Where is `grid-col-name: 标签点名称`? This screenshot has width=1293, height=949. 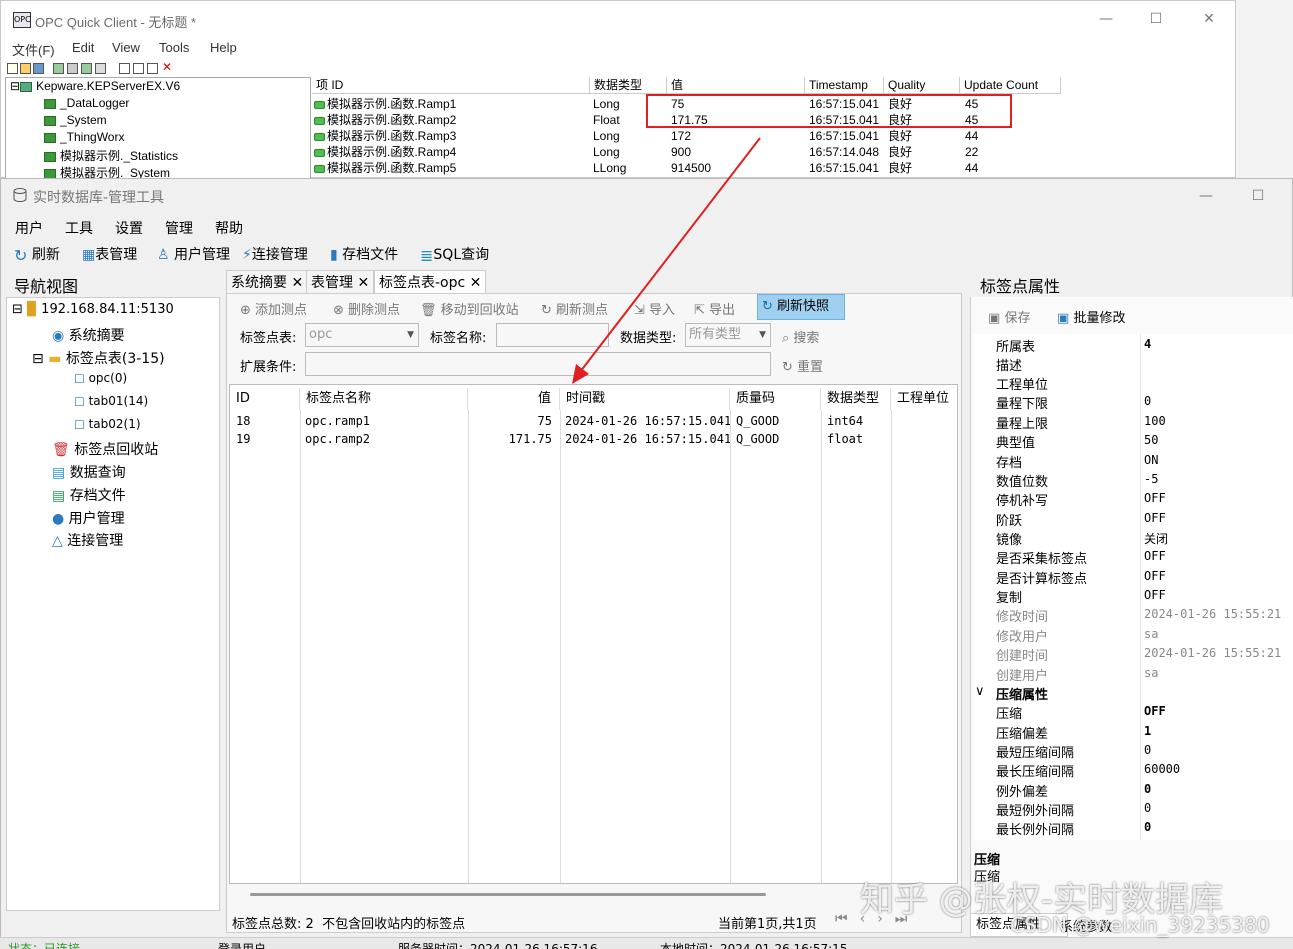 grid-col-name: 标签点名称 is located at coordinates (384, 399).